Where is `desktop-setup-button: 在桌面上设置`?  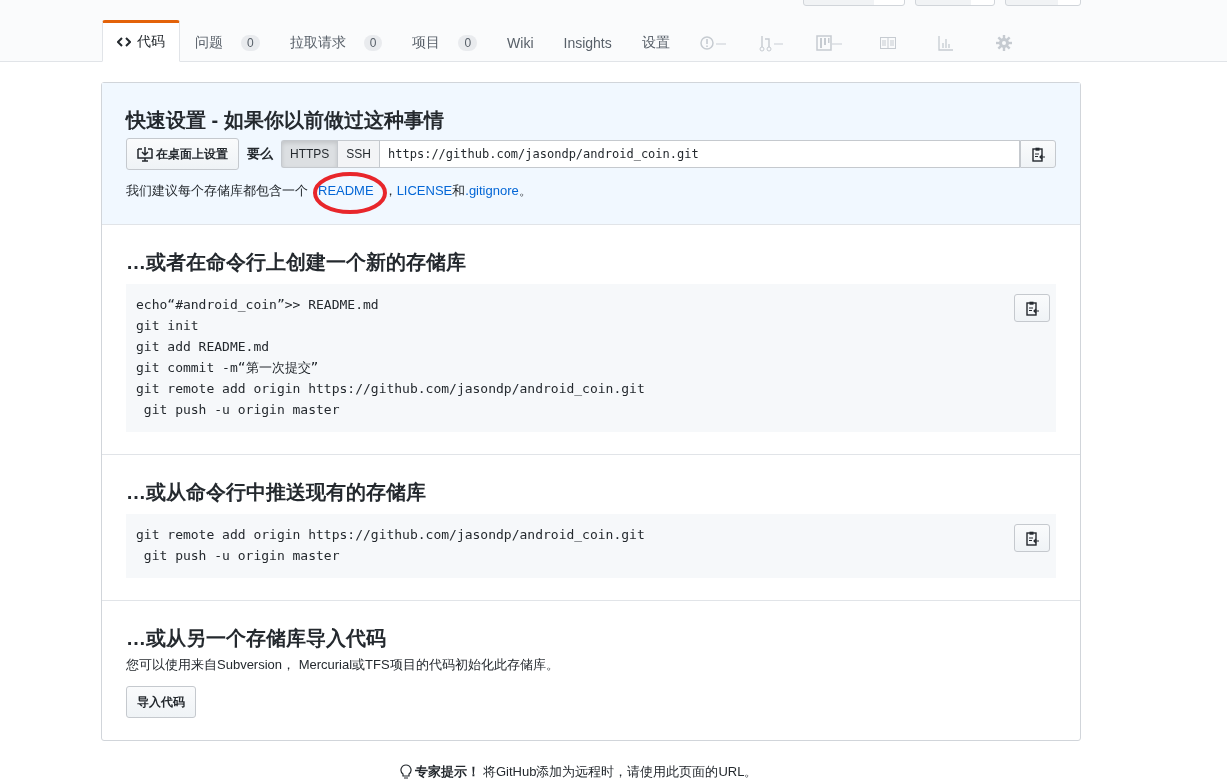 desktop-setup-button: 在桌面上设置 is located at coordinates (182, 154).